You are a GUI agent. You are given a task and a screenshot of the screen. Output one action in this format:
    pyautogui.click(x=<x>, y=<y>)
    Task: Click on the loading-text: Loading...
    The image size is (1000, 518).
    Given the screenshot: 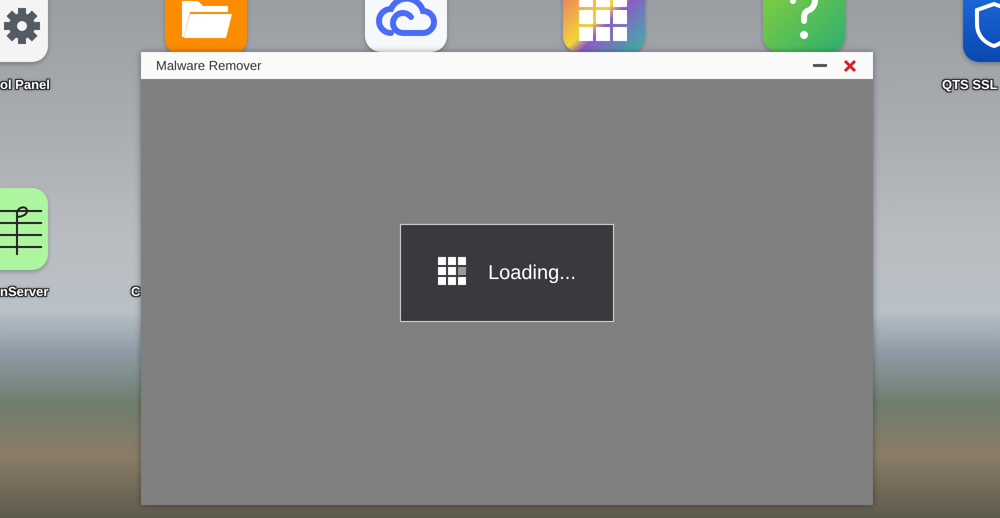 What is the action you would take?
    pyautogui.click(x=532, y=273)
    